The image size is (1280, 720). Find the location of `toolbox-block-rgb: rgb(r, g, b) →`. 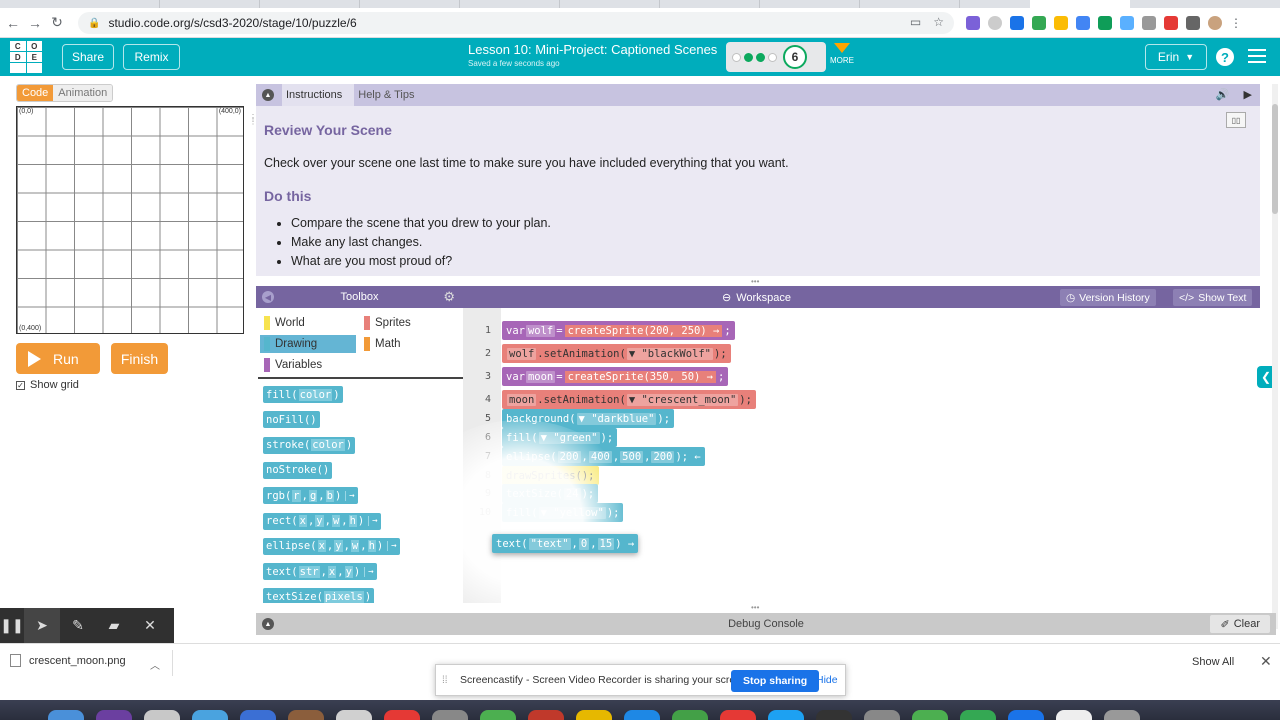

toolbox-block-rgb: rgb(r, g, b) → is located at coordinates (310, 496).